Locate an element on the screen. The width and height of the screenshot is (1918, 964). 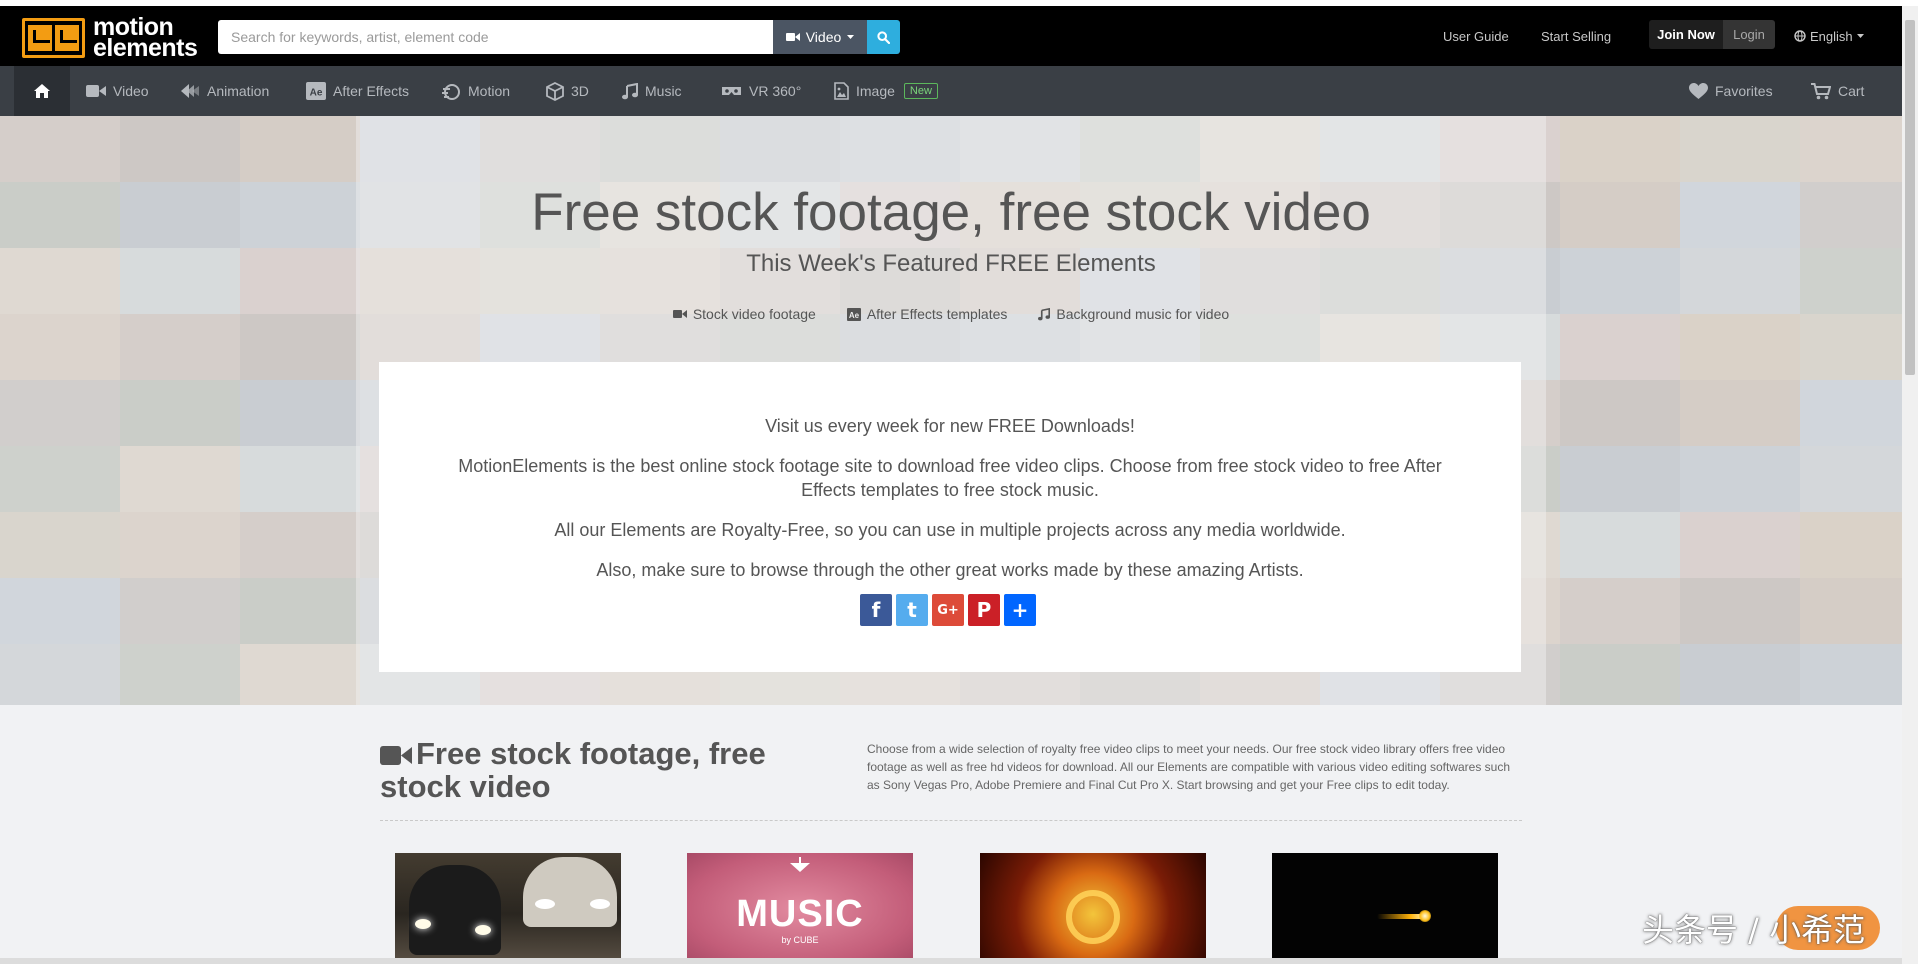
search-input is located at coordinates (495, 37).